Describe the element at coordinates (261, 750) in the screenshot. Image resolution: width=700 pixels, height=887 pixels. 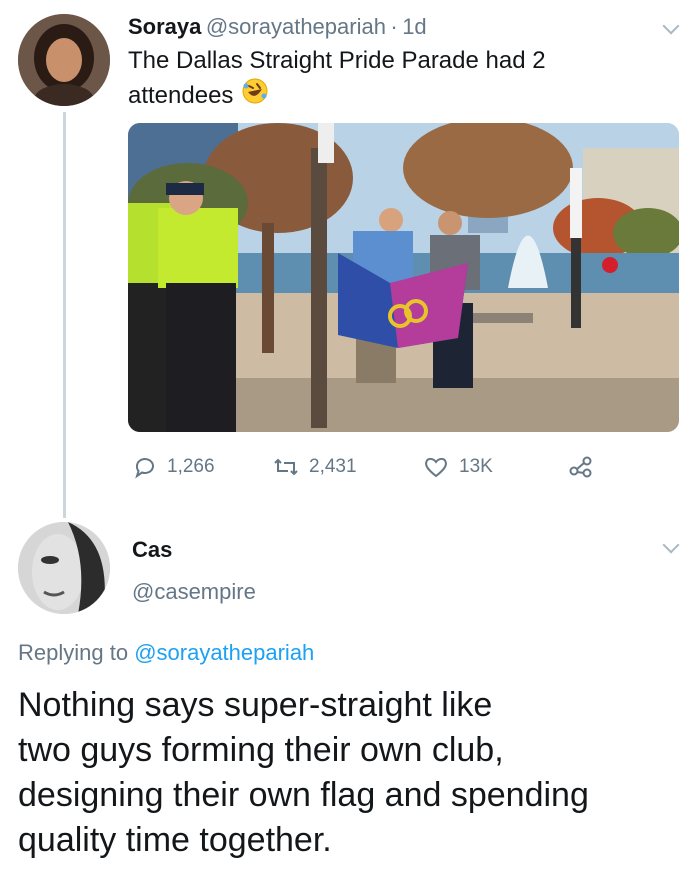
I see `reply-text-line-2: two guys forming their own club,` at that location.